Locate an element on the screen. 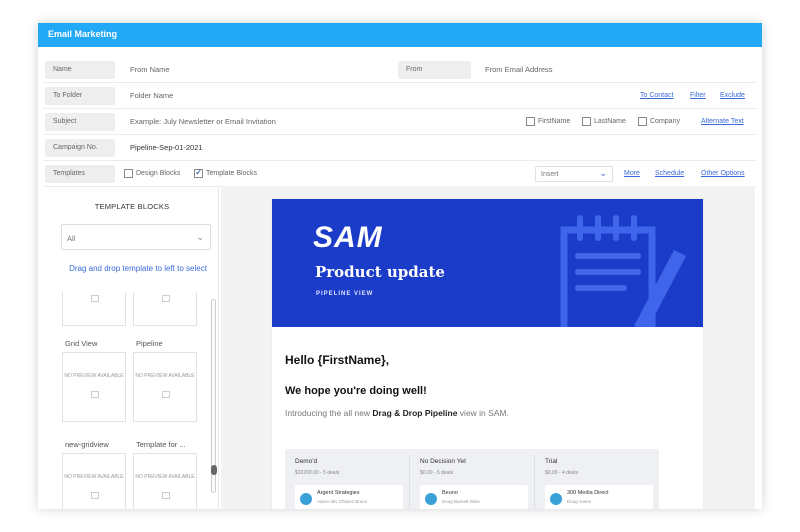  template-thumbnail-grid-view: NO PREVIEW AVAILABLE is located at coordinates (94, 387).